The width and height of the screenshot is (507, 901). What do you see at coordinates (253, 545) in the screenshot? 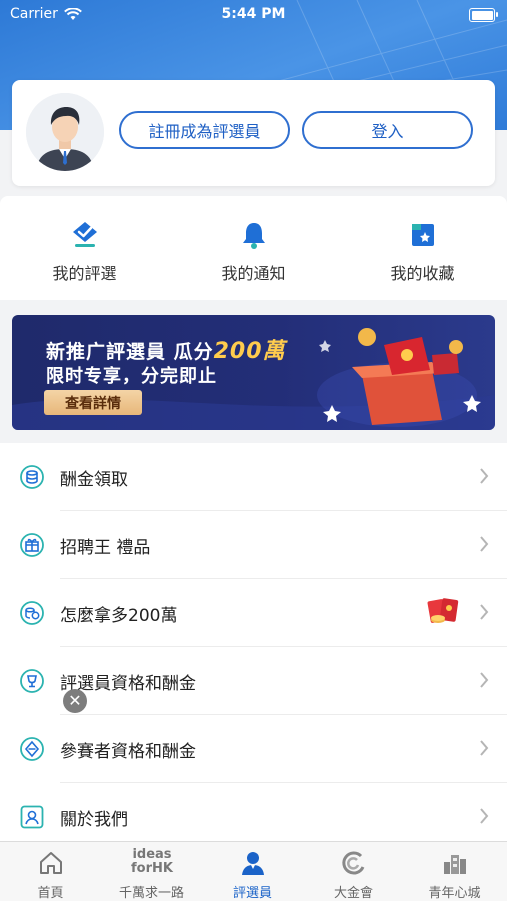
I see `menu-item-gifts: 招聘王 禮品` at bounding box center [253, 545].